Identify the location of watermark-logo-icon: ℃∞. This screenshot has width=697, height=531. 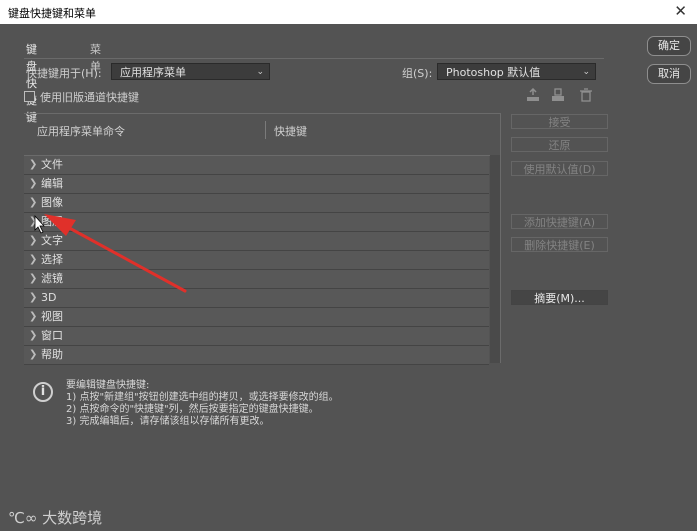
(23, 518).